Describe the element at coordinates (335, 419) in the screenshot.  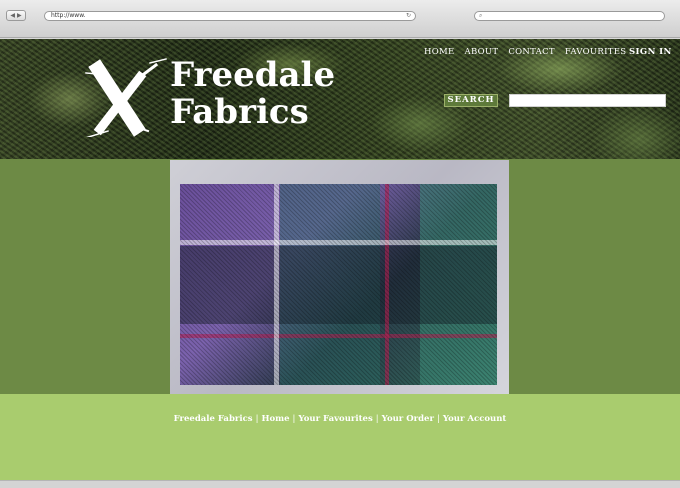
I see `footer-link-favourites: Your Favourites` at that location.